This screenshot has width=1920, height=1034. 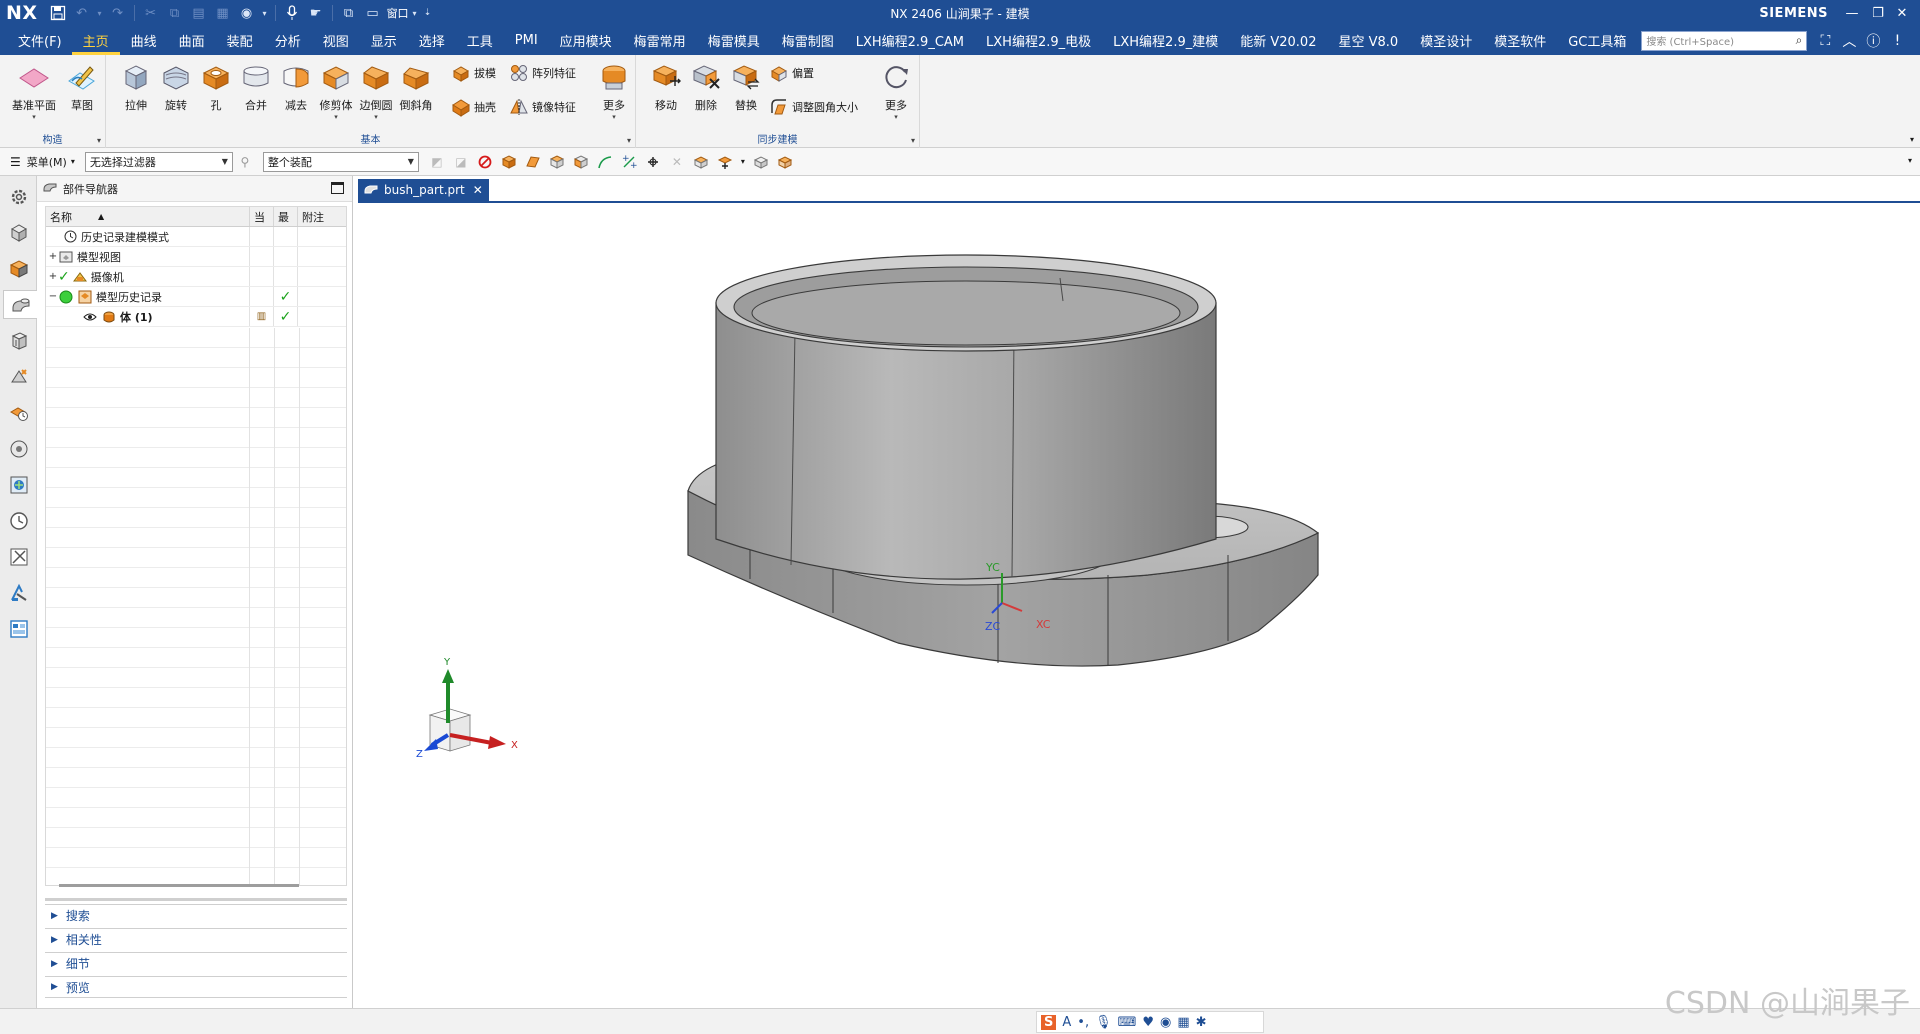 I want to click on tree-row-body: 体 (1) ▥ ✓, so click(x=196, y=317).